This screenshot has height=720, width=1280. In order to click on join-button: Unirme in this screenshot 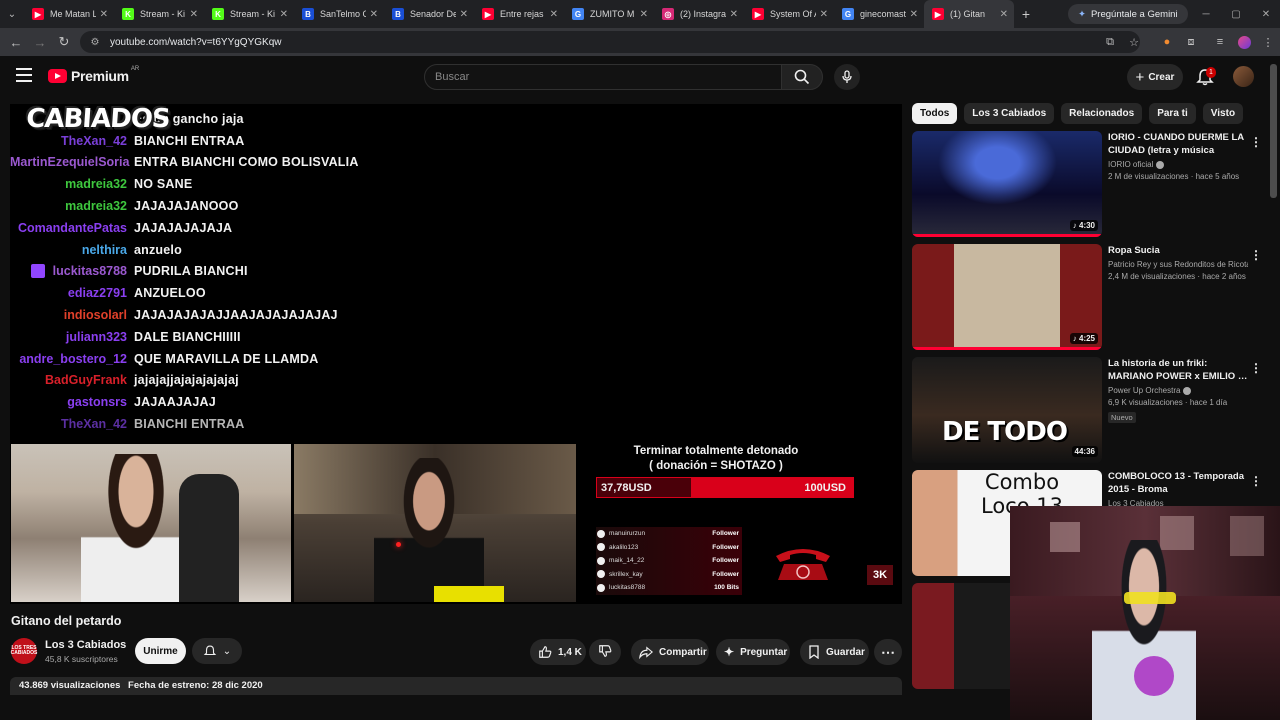, I will do `click(160, 651)`.